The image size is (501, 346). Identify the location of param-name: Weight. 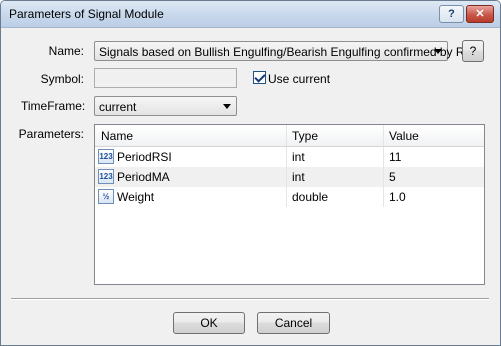
(136, 197).